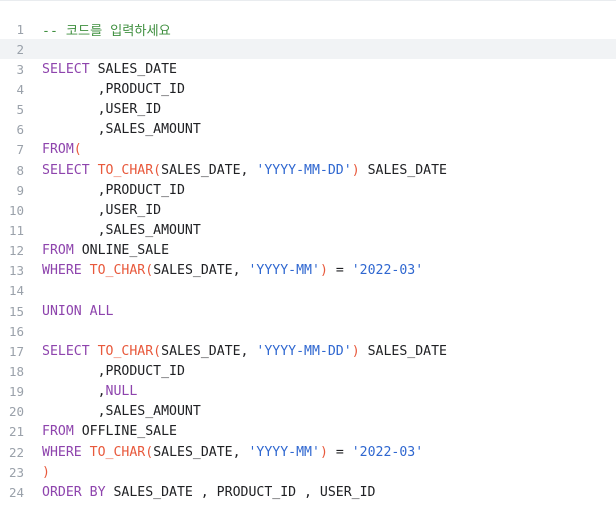 The width and height of the screenshot is (616, 528). Describe the element at coordinates (308, 110) in the screenshot. I see `code-line: 5 ,USER_ID` at that location.